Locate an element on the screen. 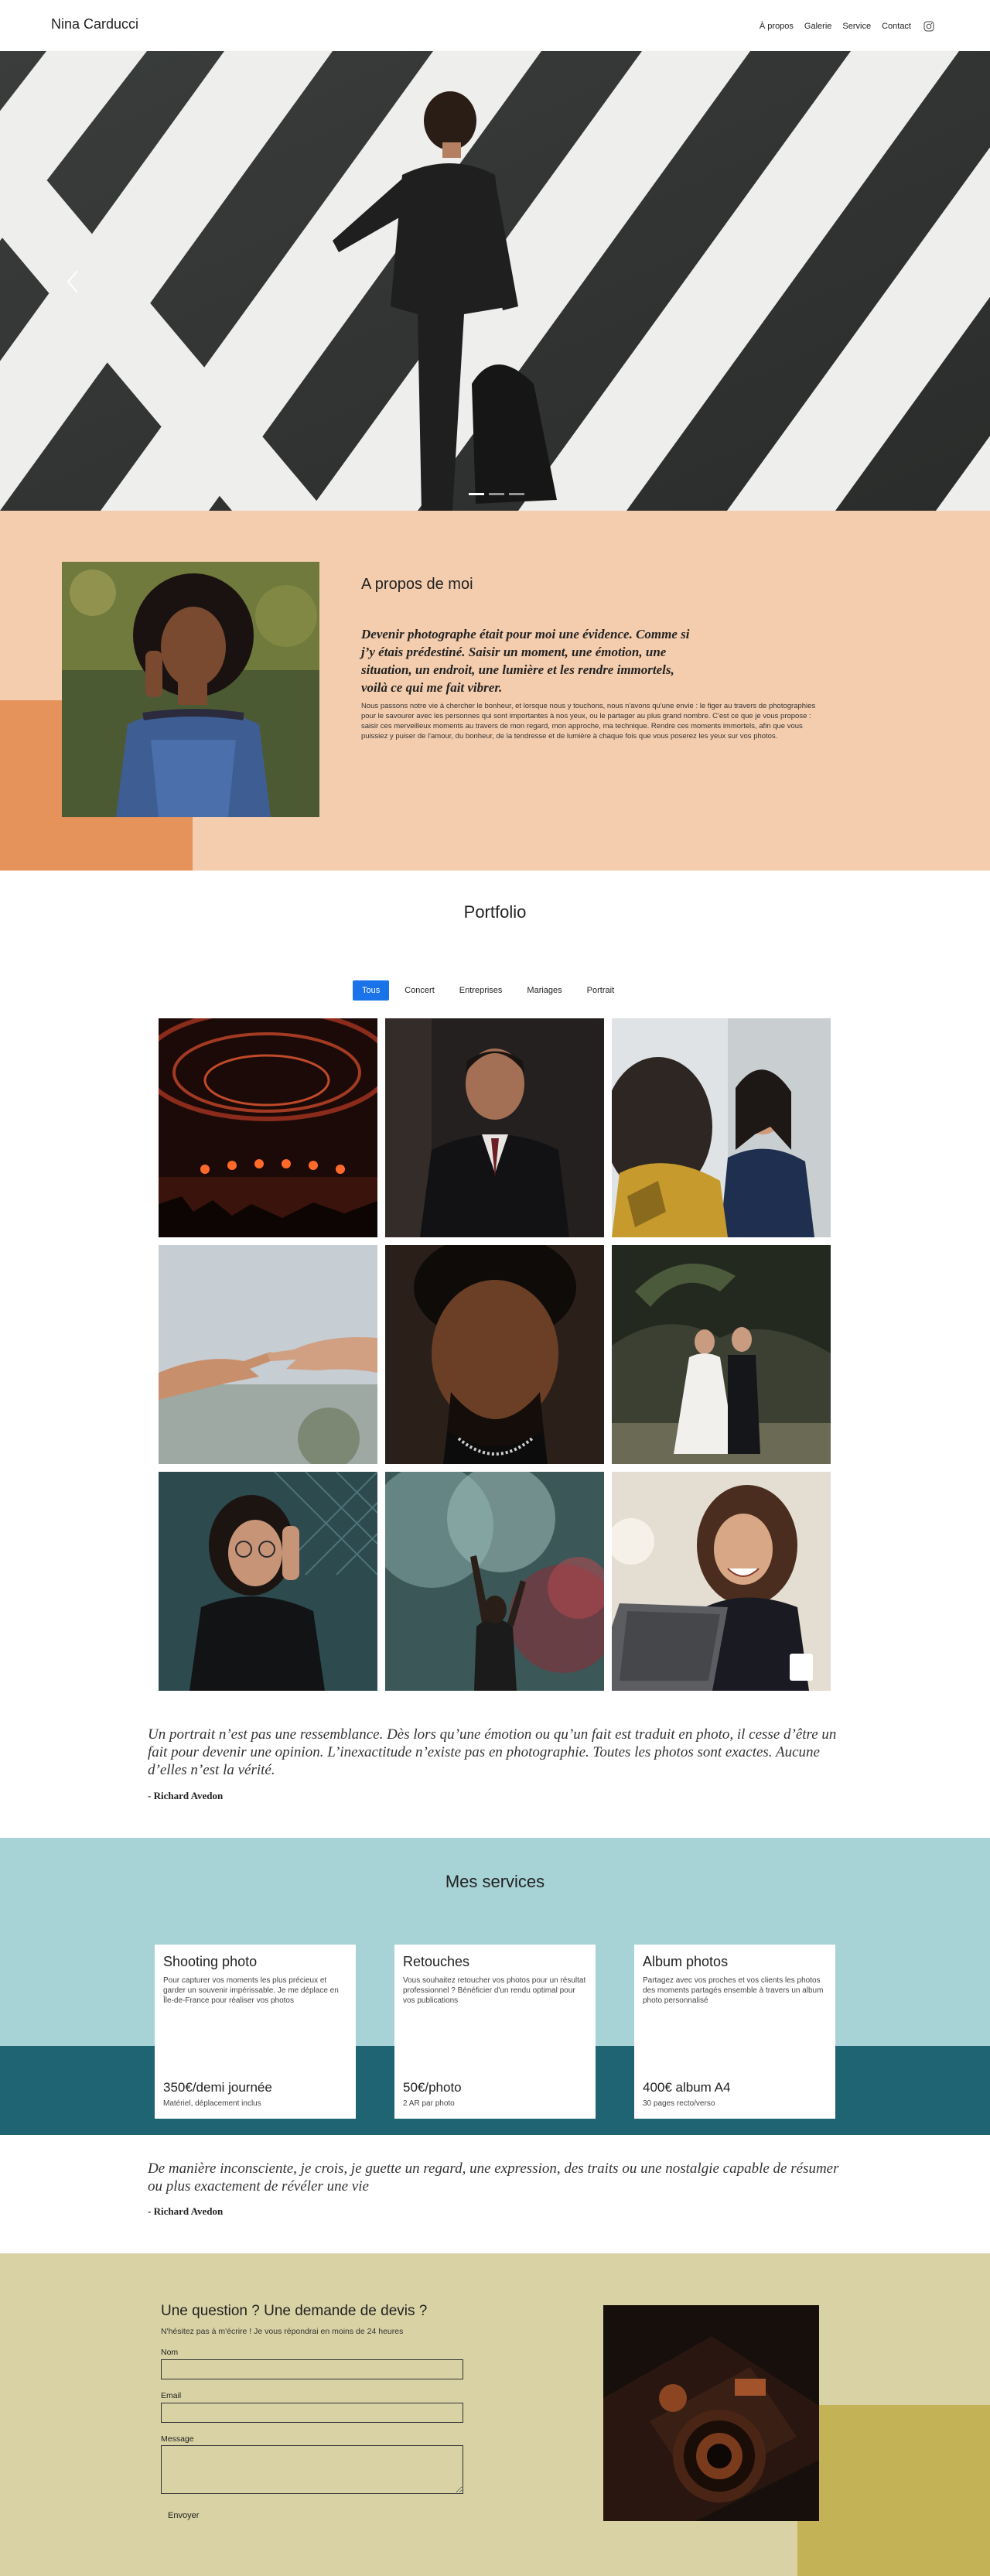 This screenshot has height=2576, width=990. brand-name: Nina Carducci is located at coordinates (94, 24).